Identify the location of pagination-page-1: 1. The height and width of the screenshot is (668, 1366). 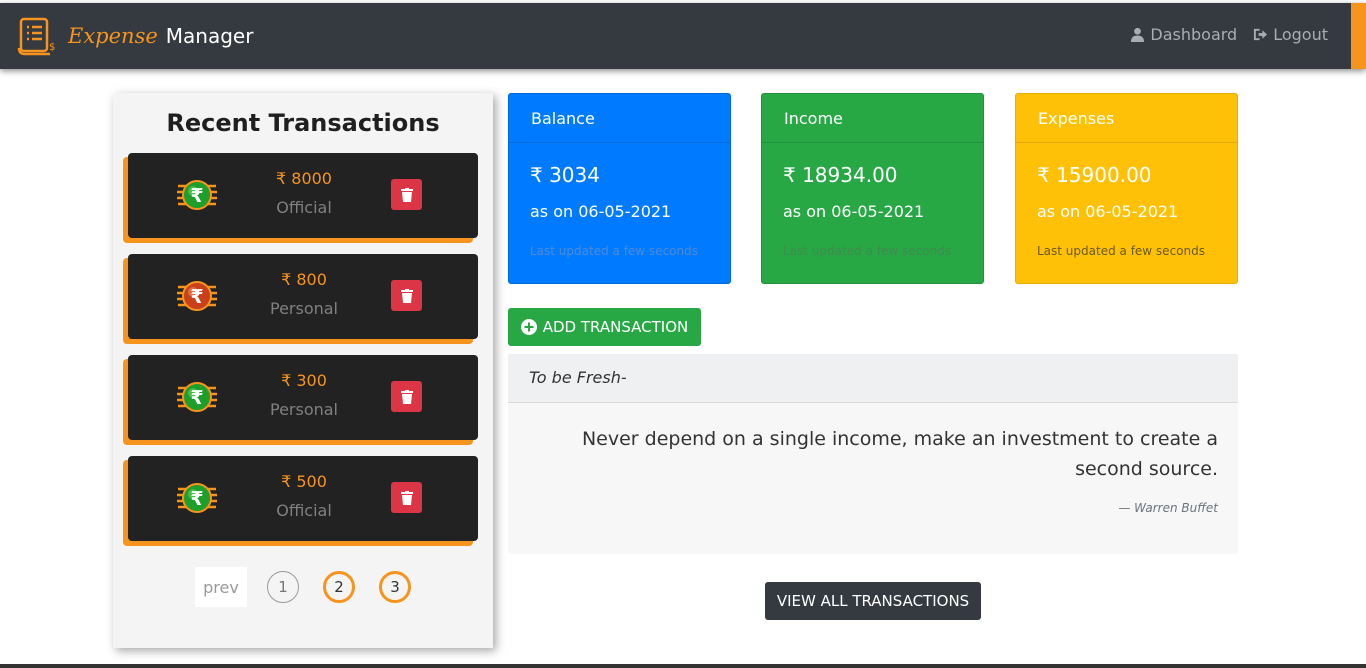
(283, 587).